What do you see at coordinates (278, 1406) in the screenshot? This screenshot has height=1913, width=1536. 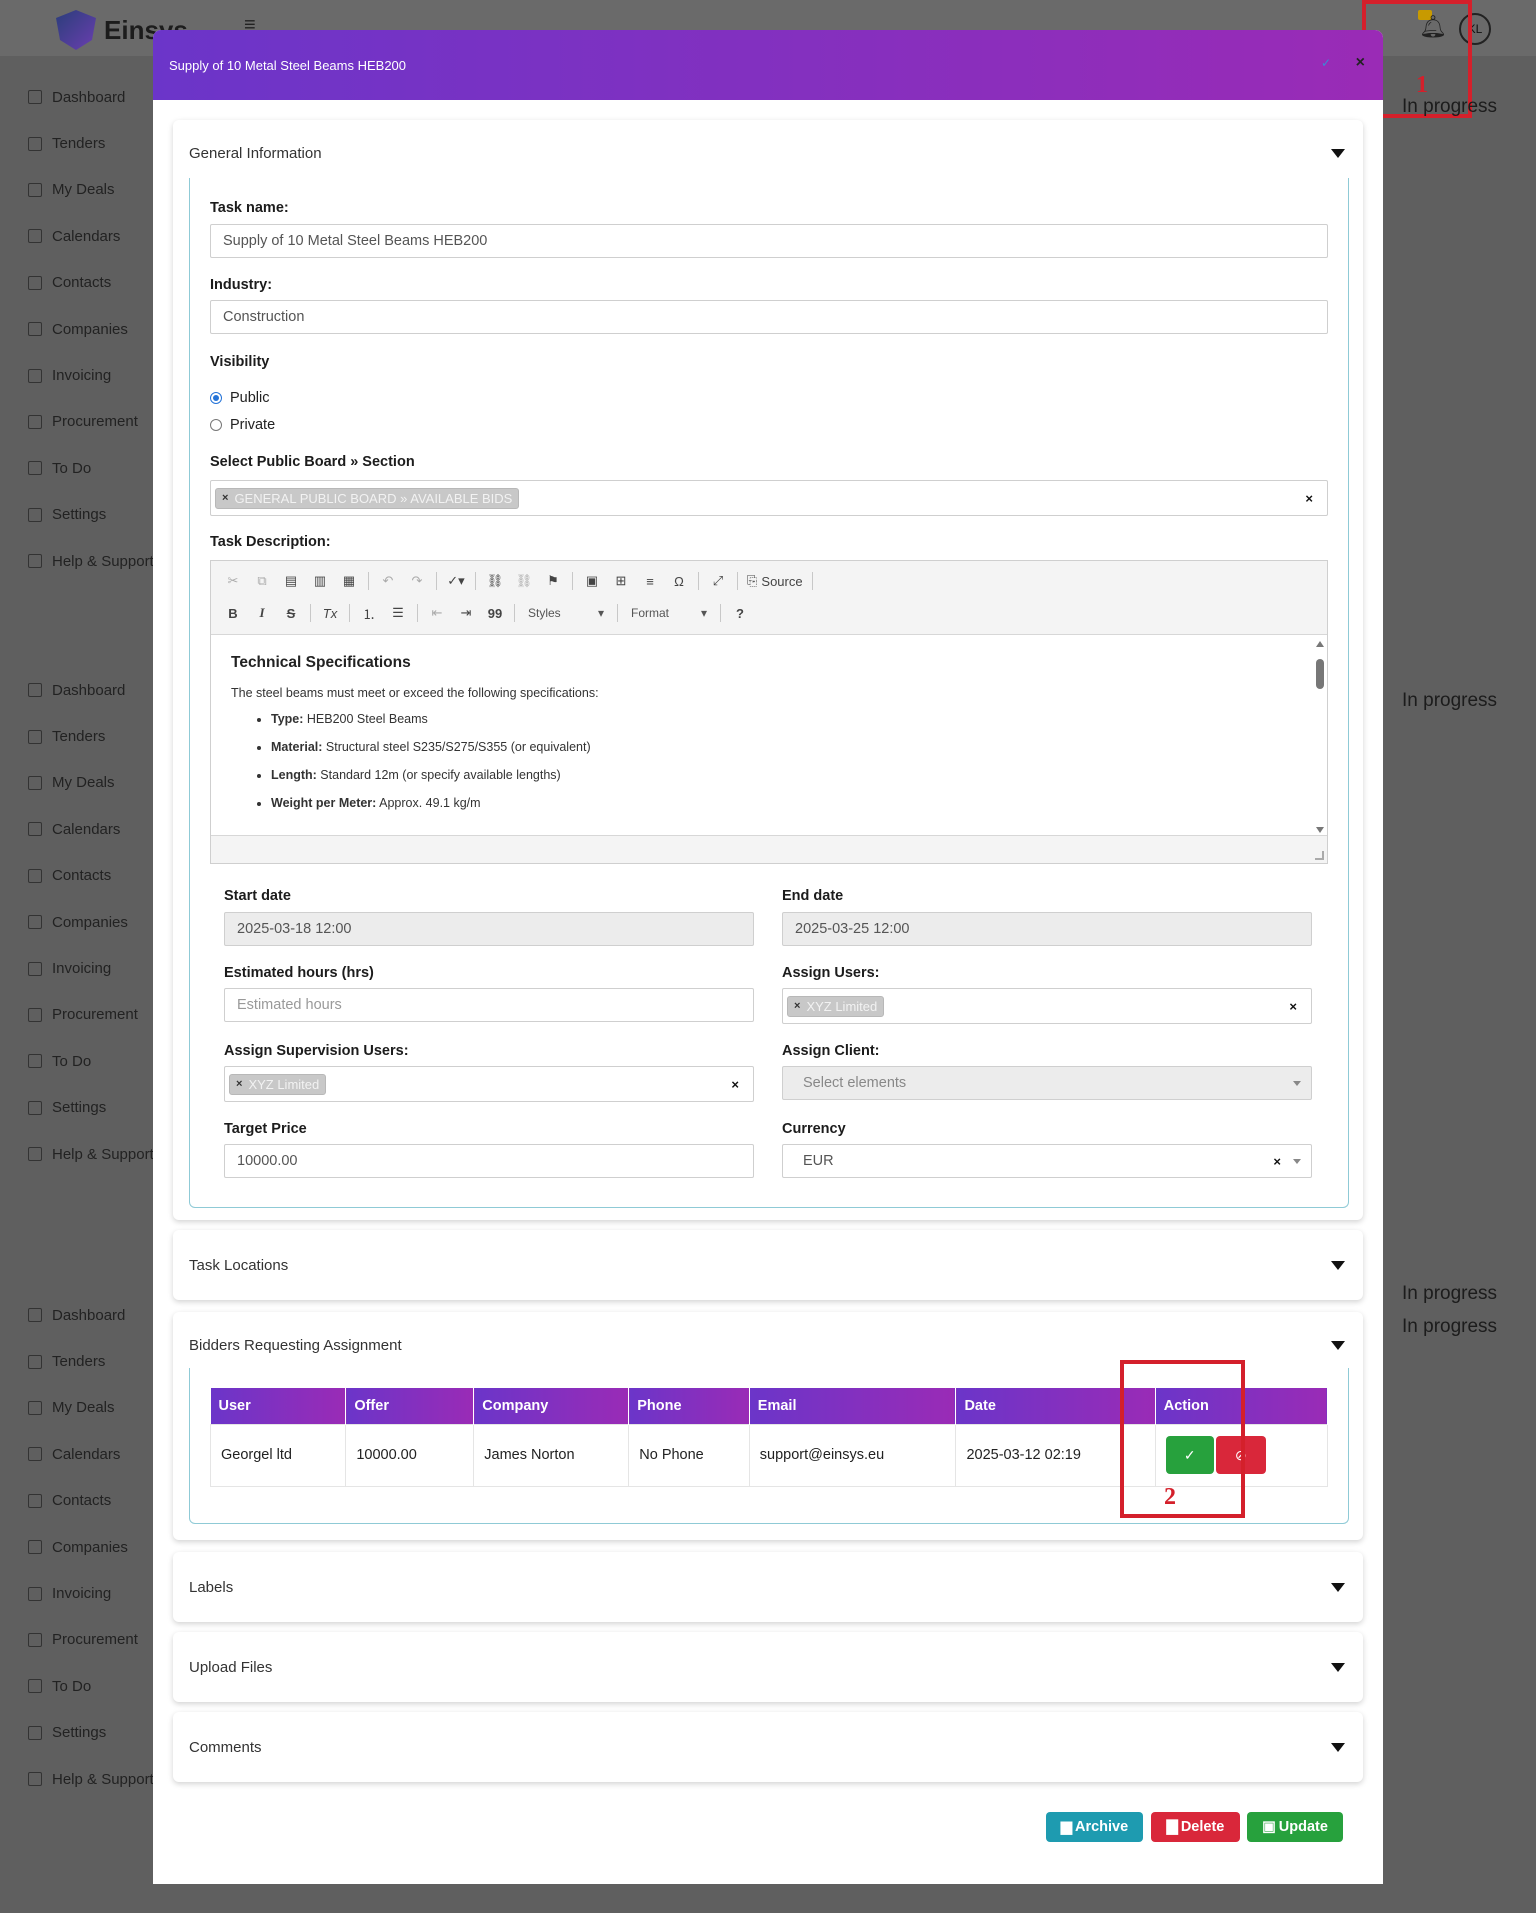 I see `column-header-user: User` at bounding box center [278, 1406].